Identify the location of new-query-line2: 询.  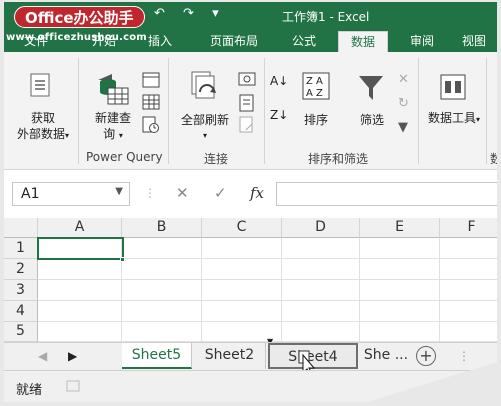
(109, 134).